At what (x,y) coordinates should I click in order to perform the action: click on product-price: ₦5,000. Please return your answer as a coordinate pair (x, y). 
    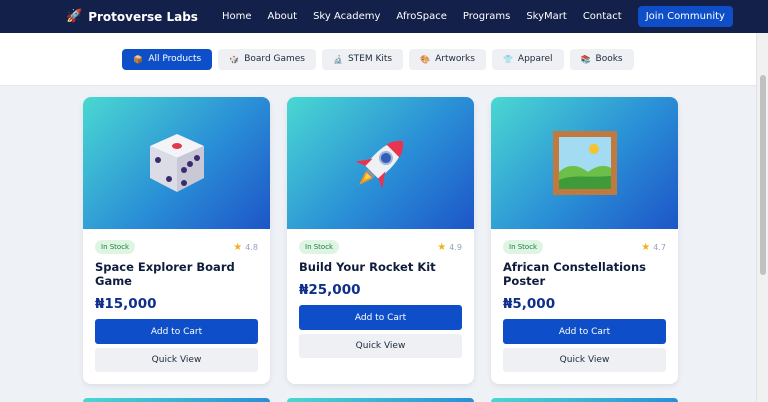
    Looking at the image, I should click on (529, 304).